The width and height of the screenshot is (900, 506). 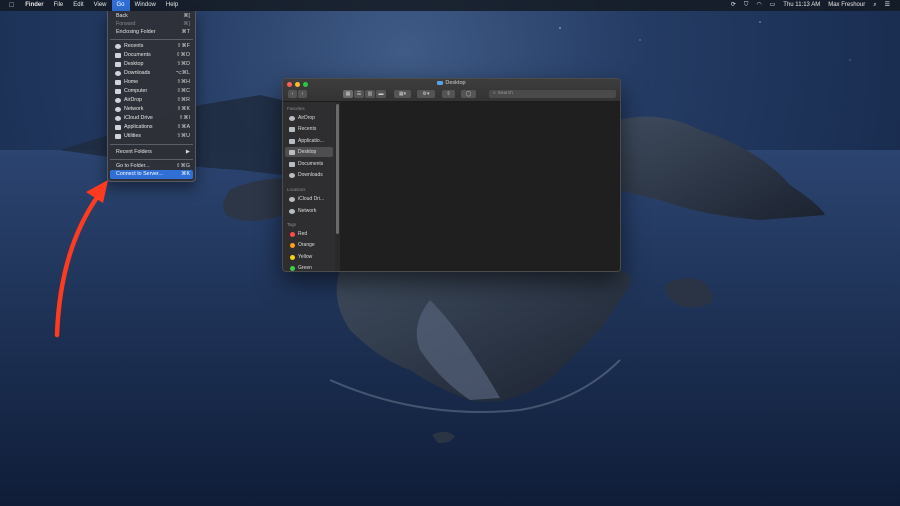 I want to click on menu-item-recents: Recents ⇧⌘F, so click(x=151, y=46).